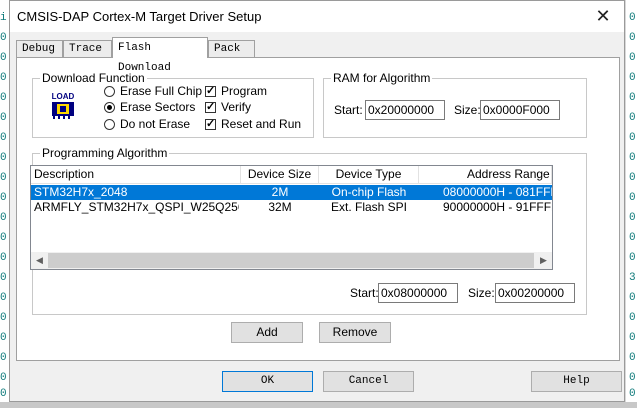 The width and height of the screenshot is (637, 408). Describe the element at coordinates (543, 260) in the screenshot. I see `scroll-right-icon: ▶` at that location.